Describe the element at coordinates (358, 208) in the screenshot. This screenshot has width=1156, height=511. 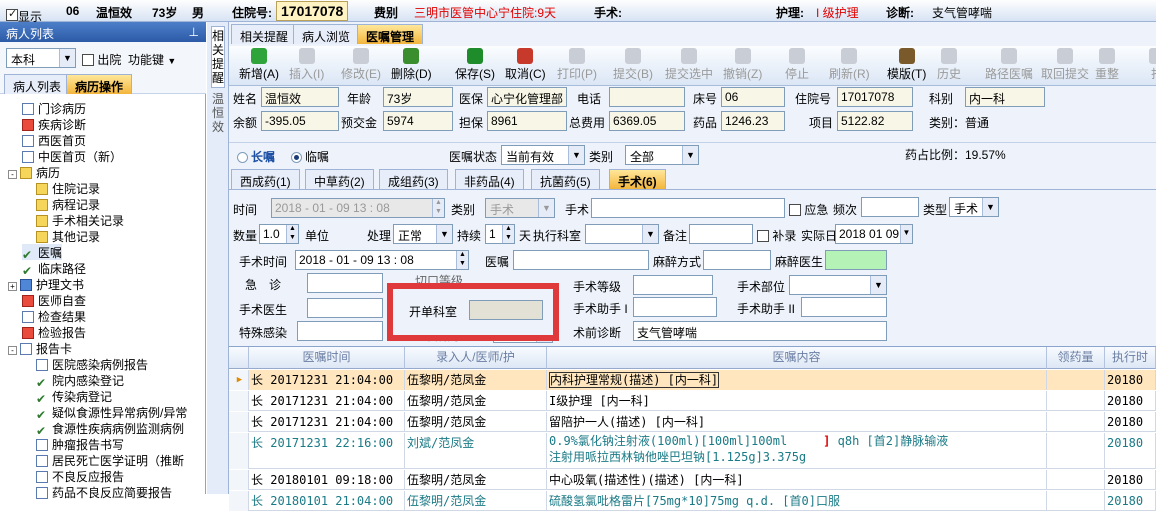
I see `time-field: 2018 - 01 - 09 13 : 08 ▲ ▼` at that location.